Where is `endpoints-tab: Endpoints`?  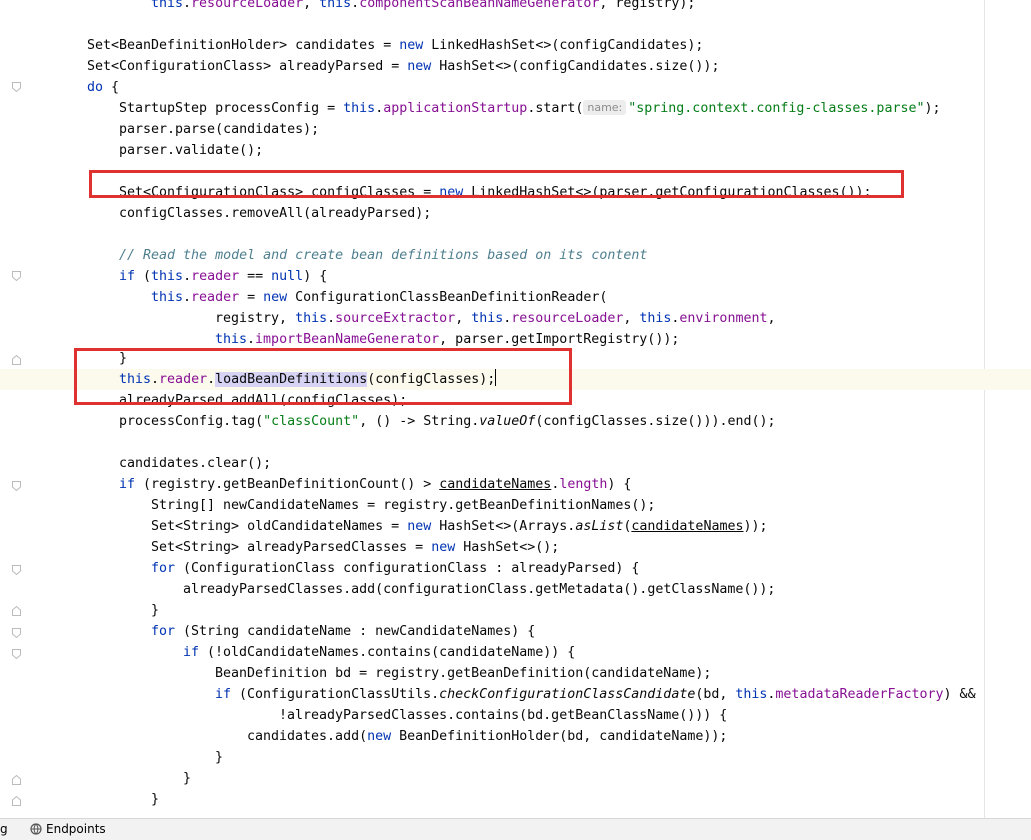
endpoints-tab: Endpoints is located at coordinates (68, 829).